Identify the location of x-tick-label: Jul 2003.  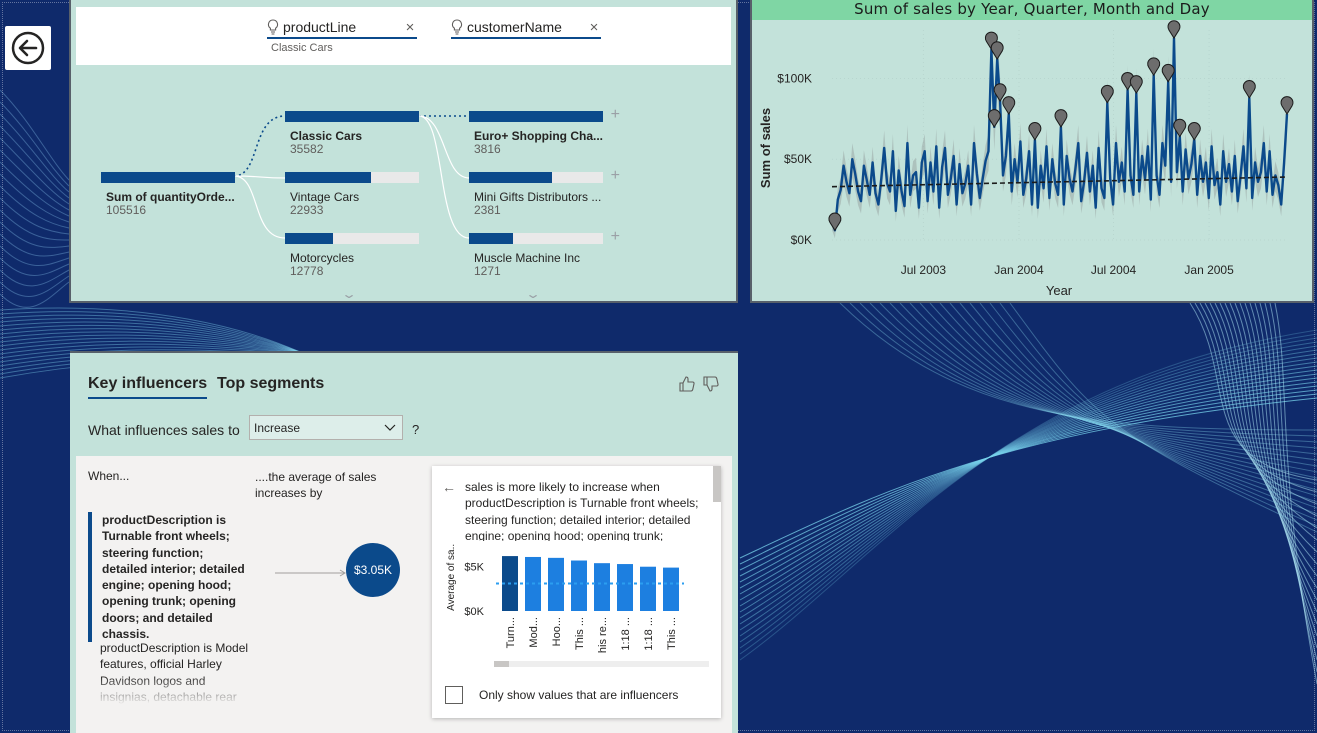
(924, 270).